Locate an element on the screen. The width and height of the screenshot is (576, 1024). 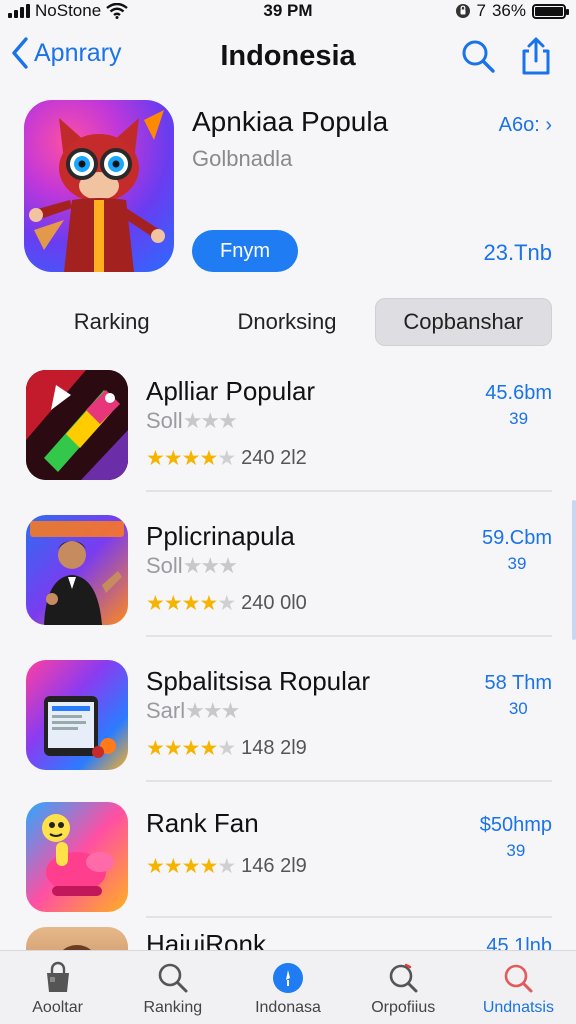
search-refresh-icon is located at coordinates (403, 978).